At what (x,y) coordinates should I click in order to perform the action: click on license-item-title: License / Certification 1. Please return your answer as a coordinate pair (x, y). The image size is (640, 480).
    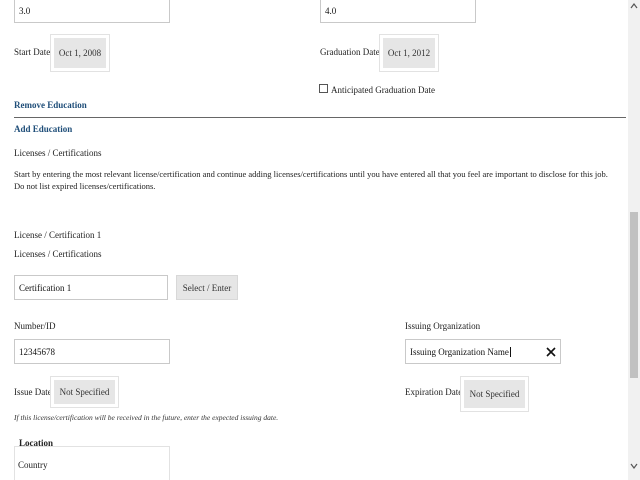
    Looking at the image, I should click on (58, 235).